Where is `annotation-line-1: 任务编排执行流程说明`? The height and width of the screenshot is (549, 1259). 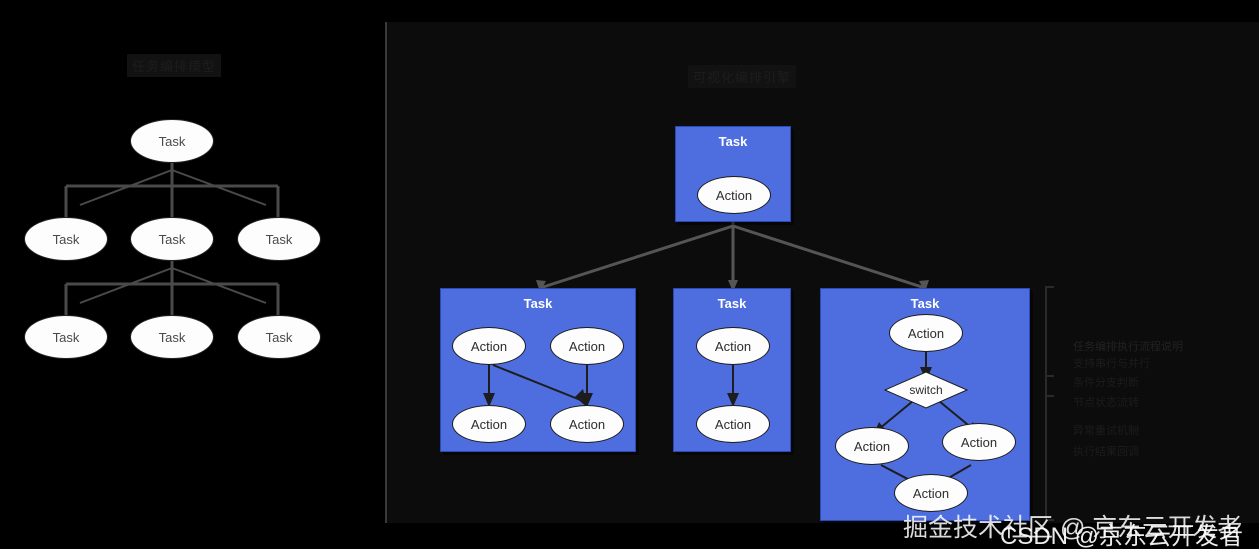
annotation-line-1: 任务编排执行流程说明 is located at coordinates (1128, 347).